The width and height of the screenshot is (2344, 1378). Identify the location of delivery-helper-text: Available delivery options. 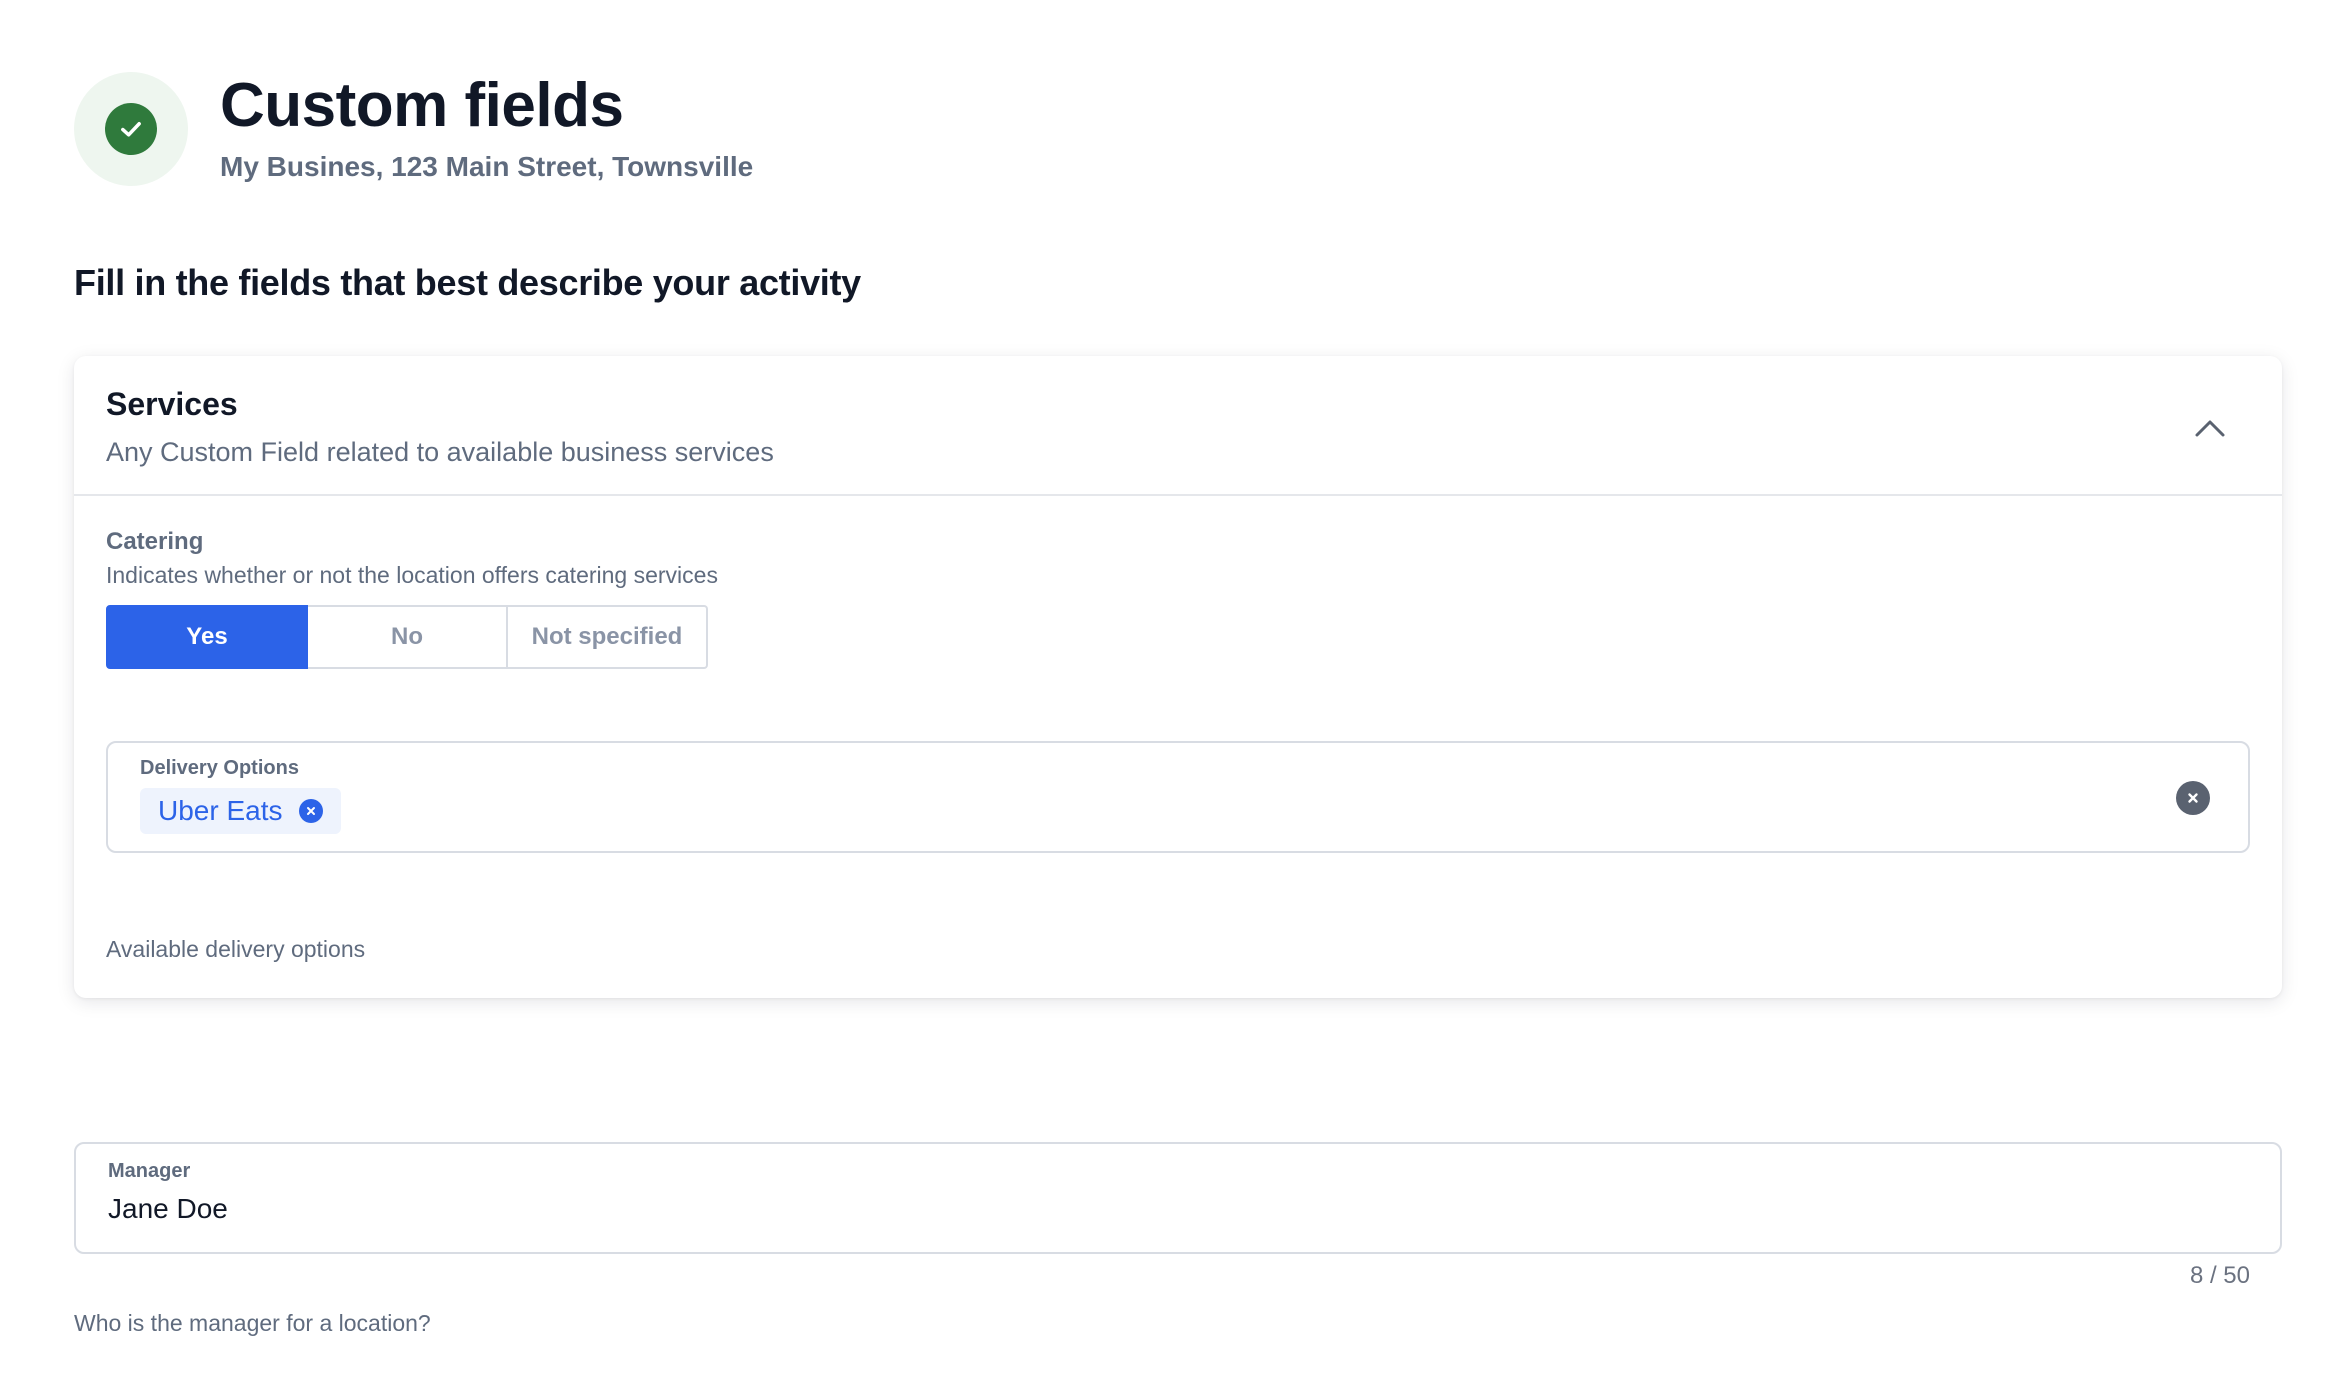
(236, 949).